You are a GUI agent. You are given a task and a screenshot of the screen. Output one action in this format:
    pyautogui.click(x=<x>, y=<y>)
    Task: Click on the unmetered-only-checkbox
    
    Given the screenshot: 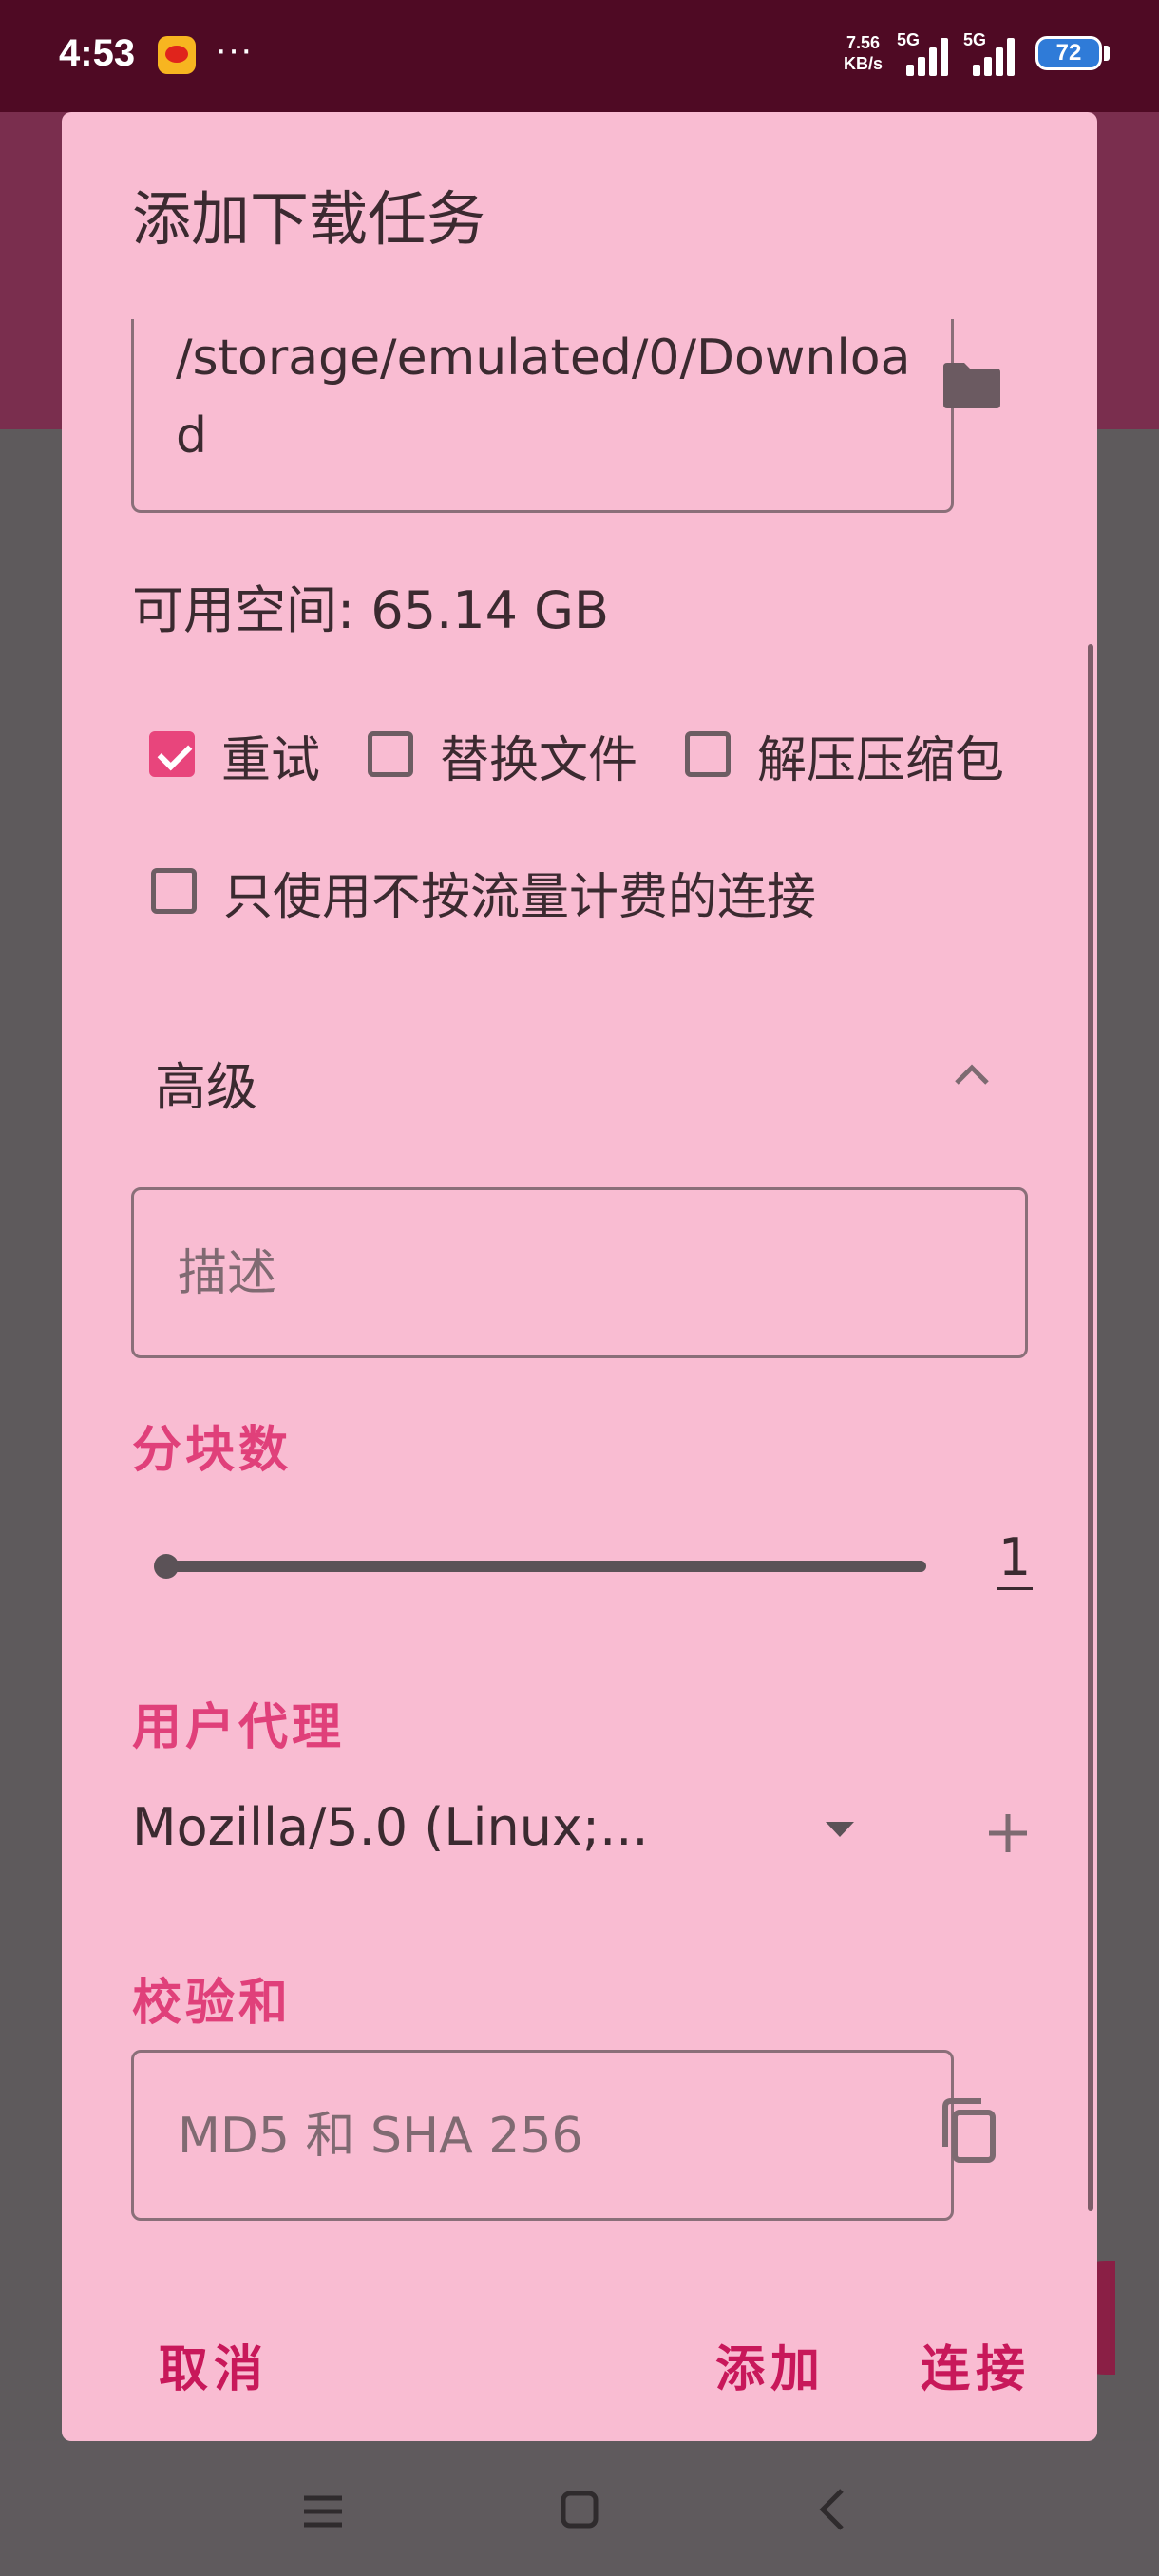 What is the action you would take?
    pyautogui.click(x=174, y=891)
    